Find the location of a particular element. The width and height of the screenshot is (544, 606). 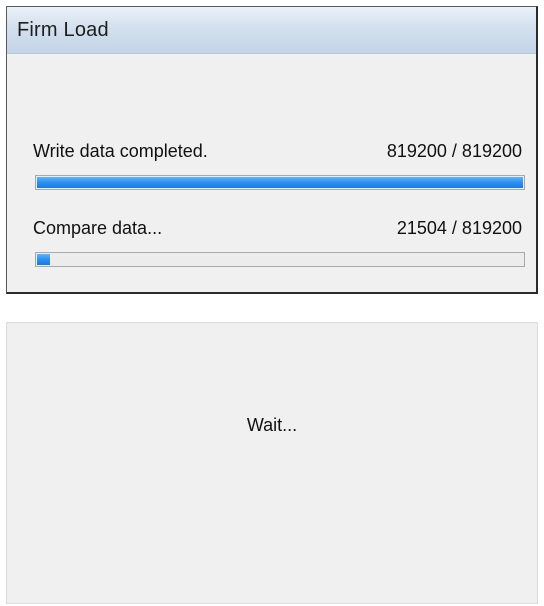

compare-progress-count: 21504 / 819200 is located at coordinates (459, 228).